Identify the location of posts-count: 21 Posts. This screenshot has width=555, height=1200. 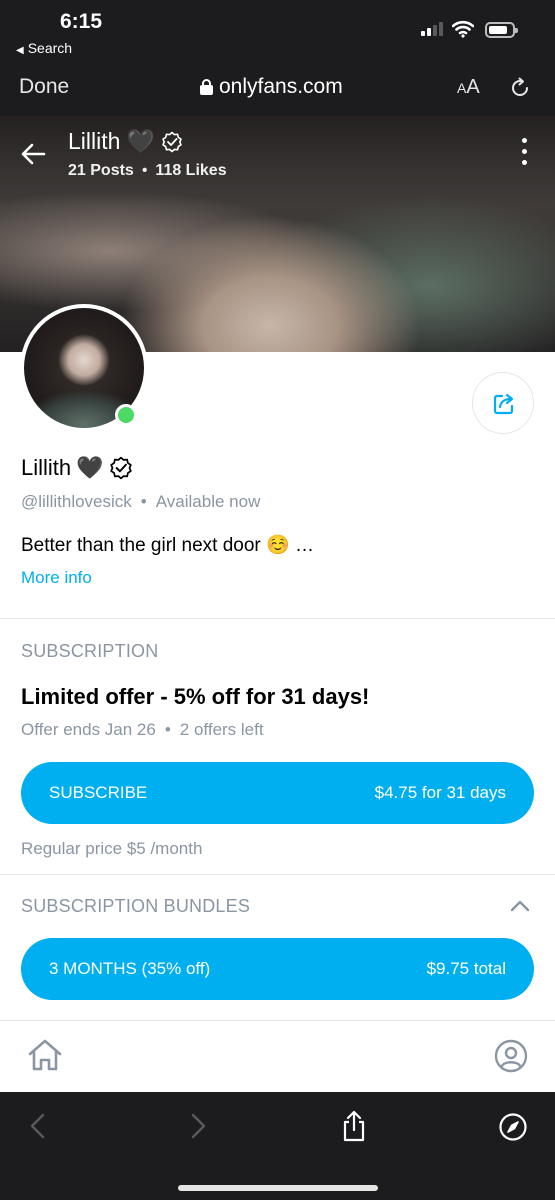
(101, 170).